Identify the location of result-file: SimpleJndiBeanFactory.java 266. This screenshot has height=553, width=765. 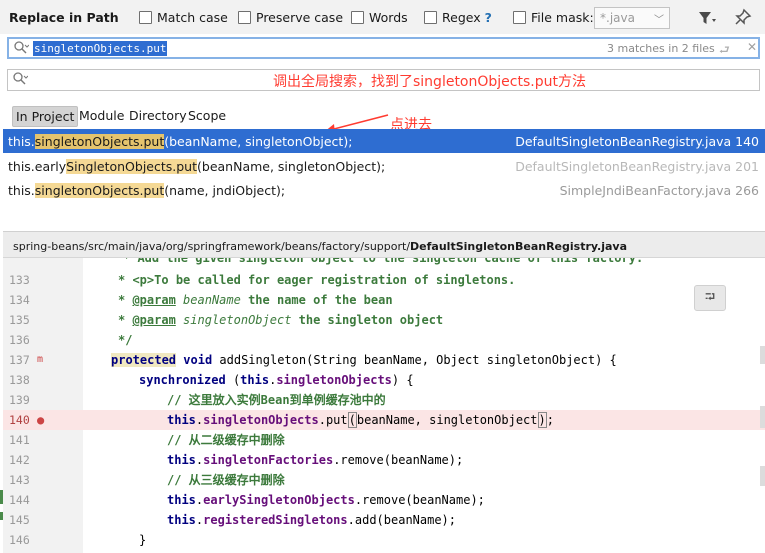
(659, 190).